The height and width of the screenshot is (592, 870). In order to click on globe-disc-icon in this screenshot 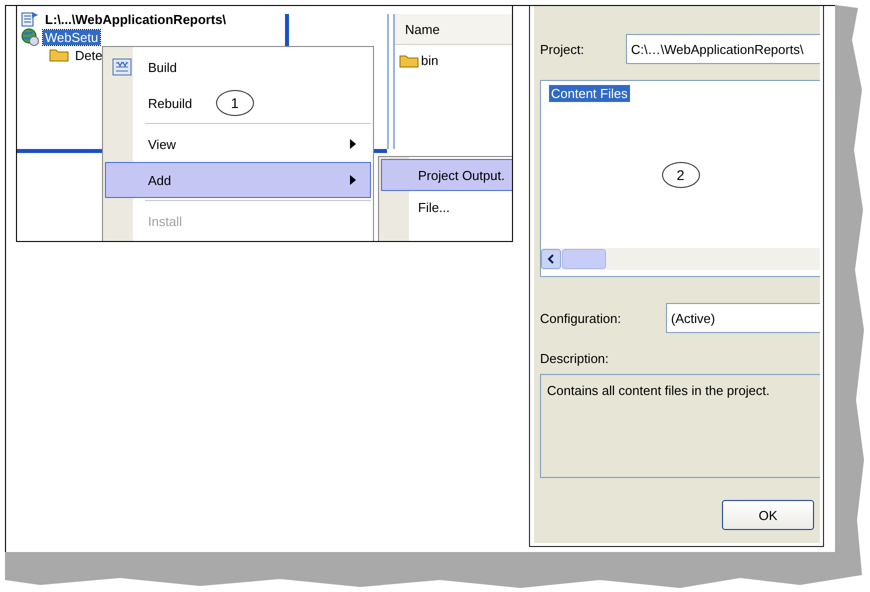, I will do `click(30, 37)`.